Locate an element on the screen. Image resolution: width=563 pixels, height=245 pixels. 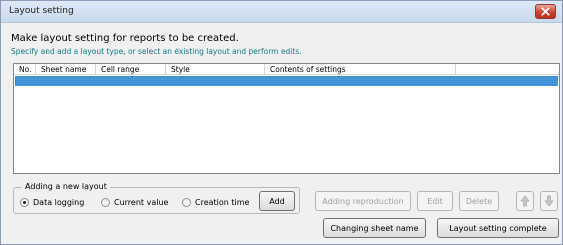
radio-indicator-selected is located at coordinates (24, 202).